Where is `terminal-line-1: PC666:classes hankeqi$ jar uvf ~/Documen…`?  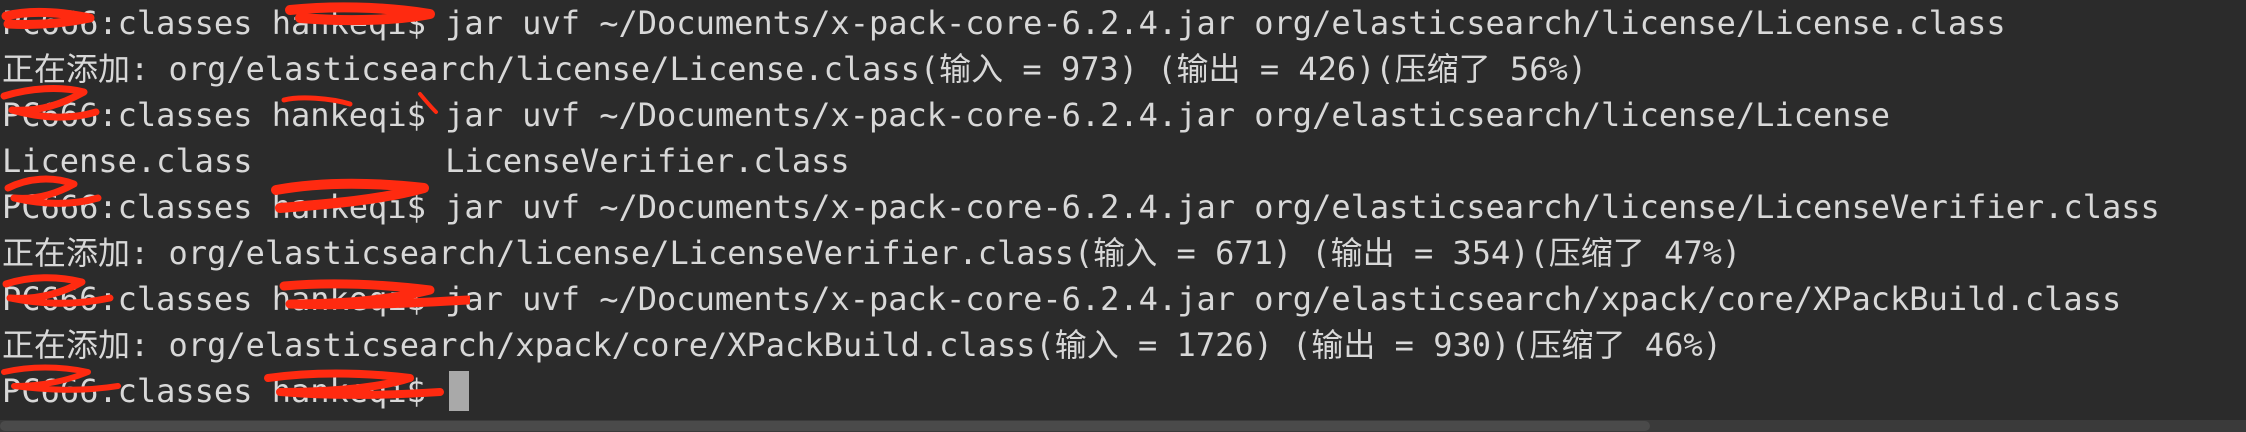
terminal-line-1: PC666:classes hankeqi$ jar uvf ~/Documen… is located at coordinates (1123, 23).